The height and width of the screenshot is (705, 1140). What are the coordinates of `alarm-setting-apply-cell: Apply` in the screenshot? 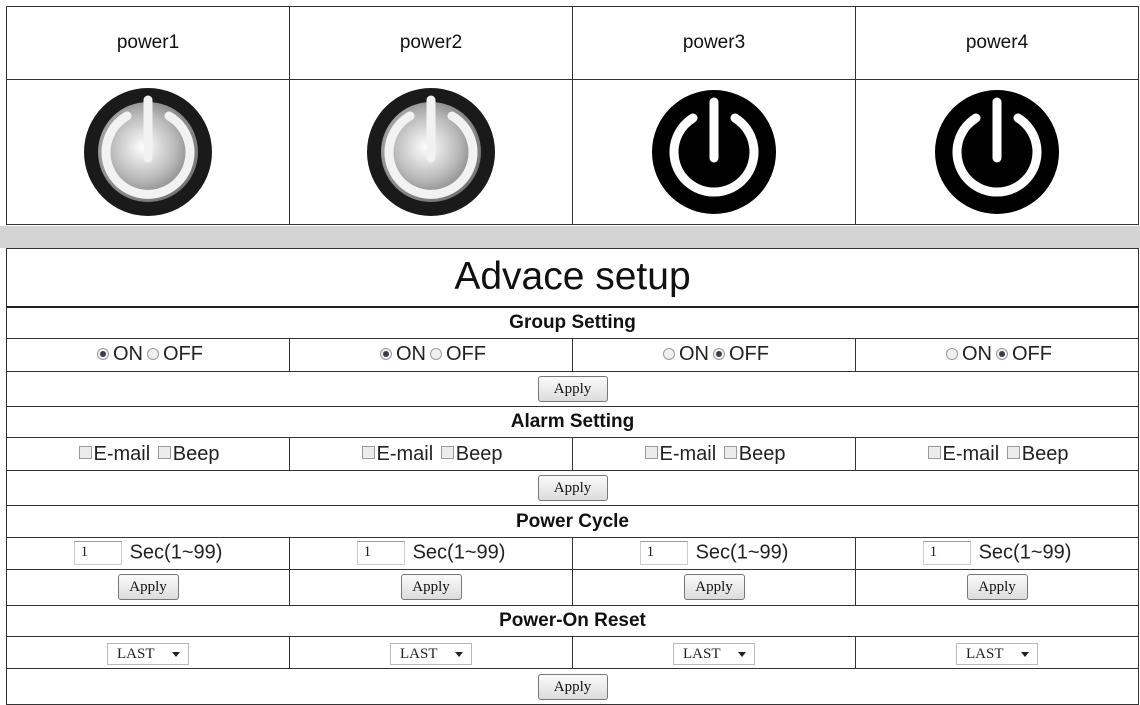 It's located at (572, 488).